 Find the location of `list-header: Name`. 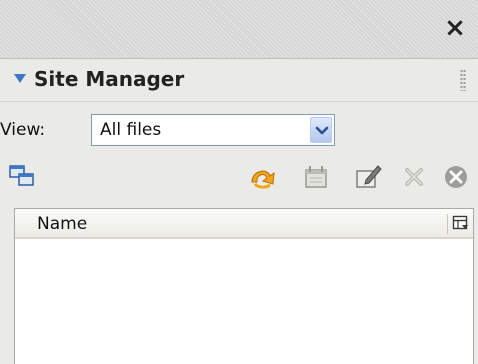

list-header: Name is located at coordinates (244, 224).